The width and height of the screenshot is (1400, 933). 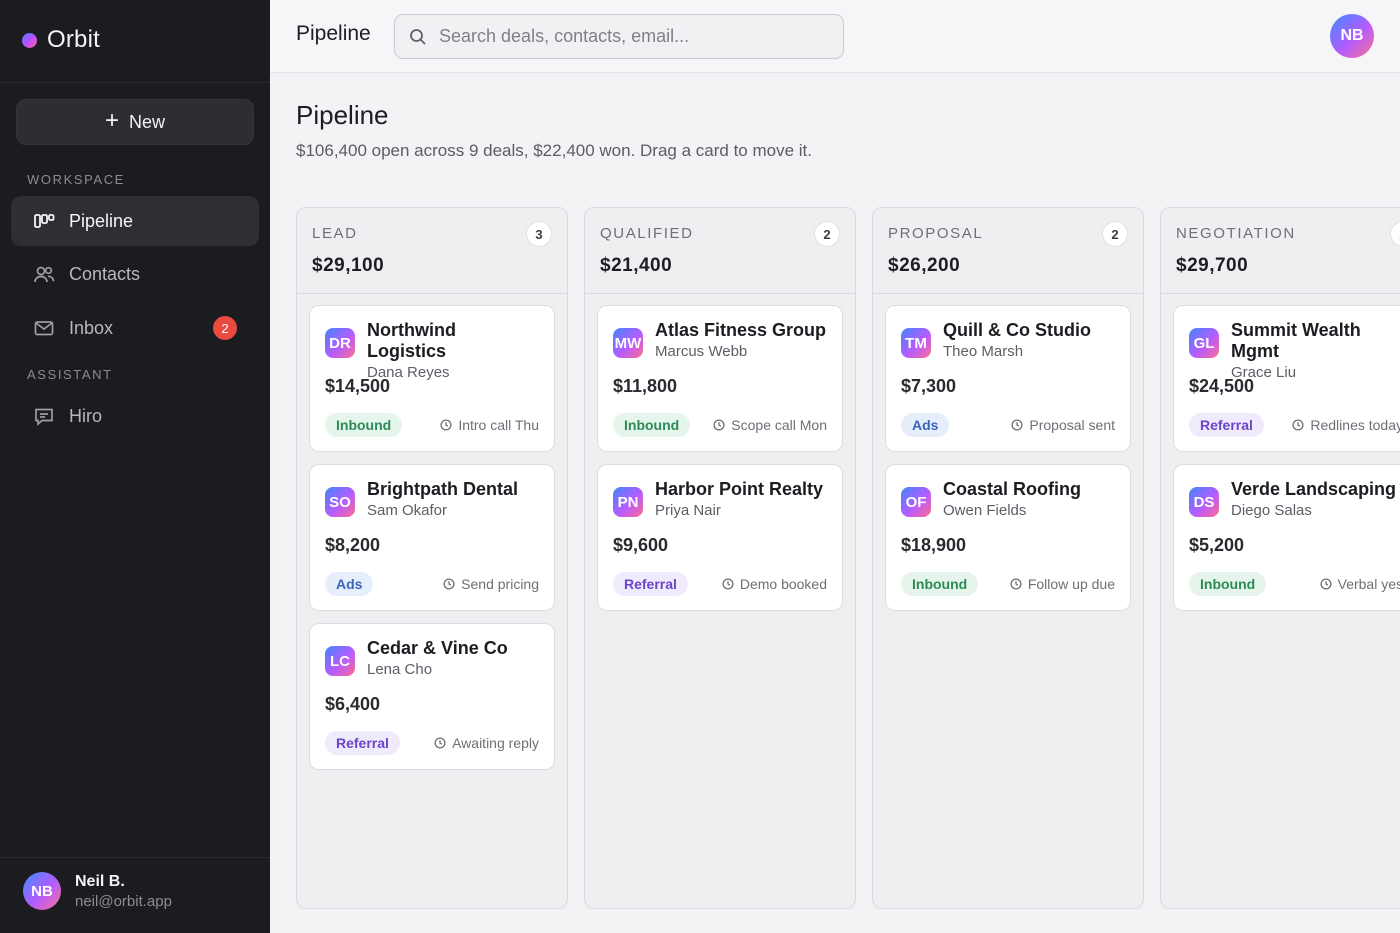 What do you see at coordinates (418, 36) in the screenshot?
I see `search-icon` at bounding box center [418, 36].